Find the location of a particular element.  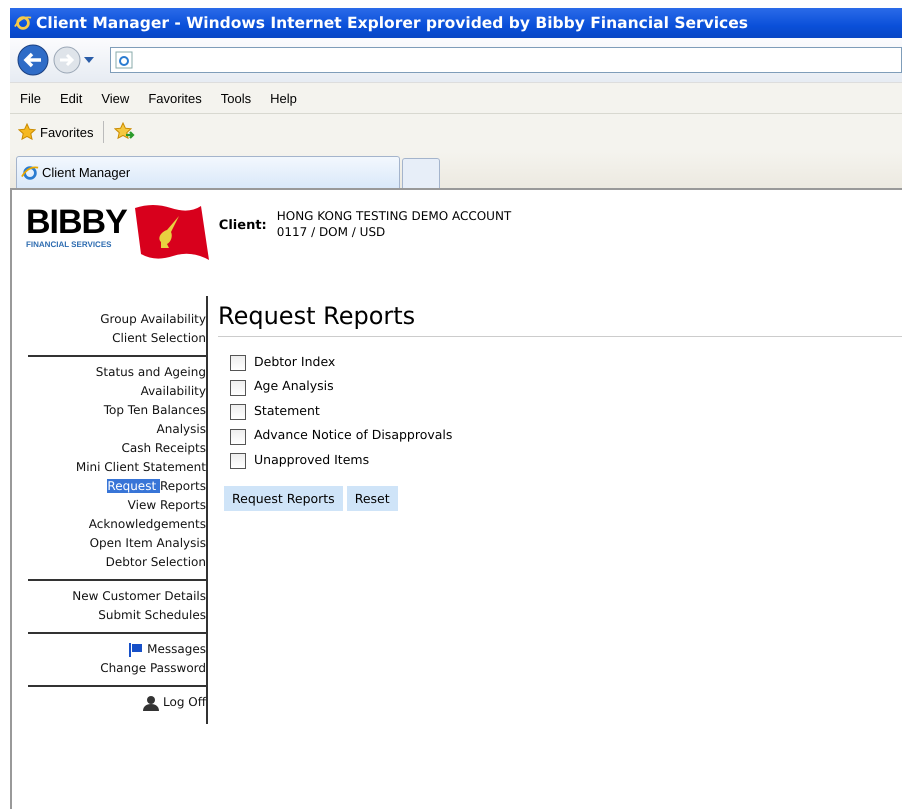

flag-icon is located at coordinates (136, 649).